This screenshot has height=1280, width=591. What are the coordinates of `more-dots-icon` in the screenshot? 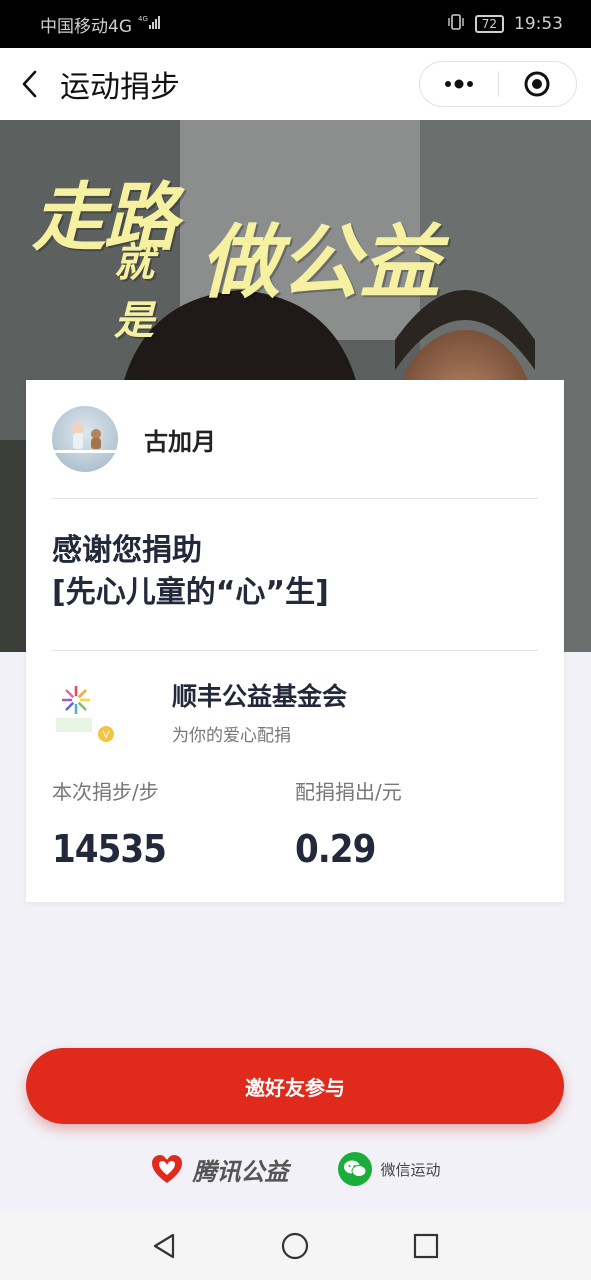 It's located at (458, 84).